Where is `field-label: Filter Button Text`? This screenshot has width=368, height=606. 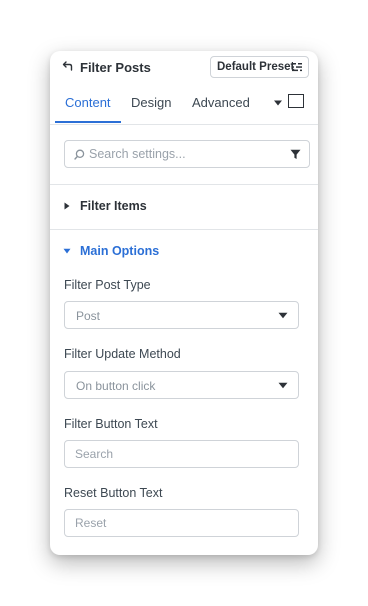 field-label: Filter Button Text is located at coordinates (111, 424).